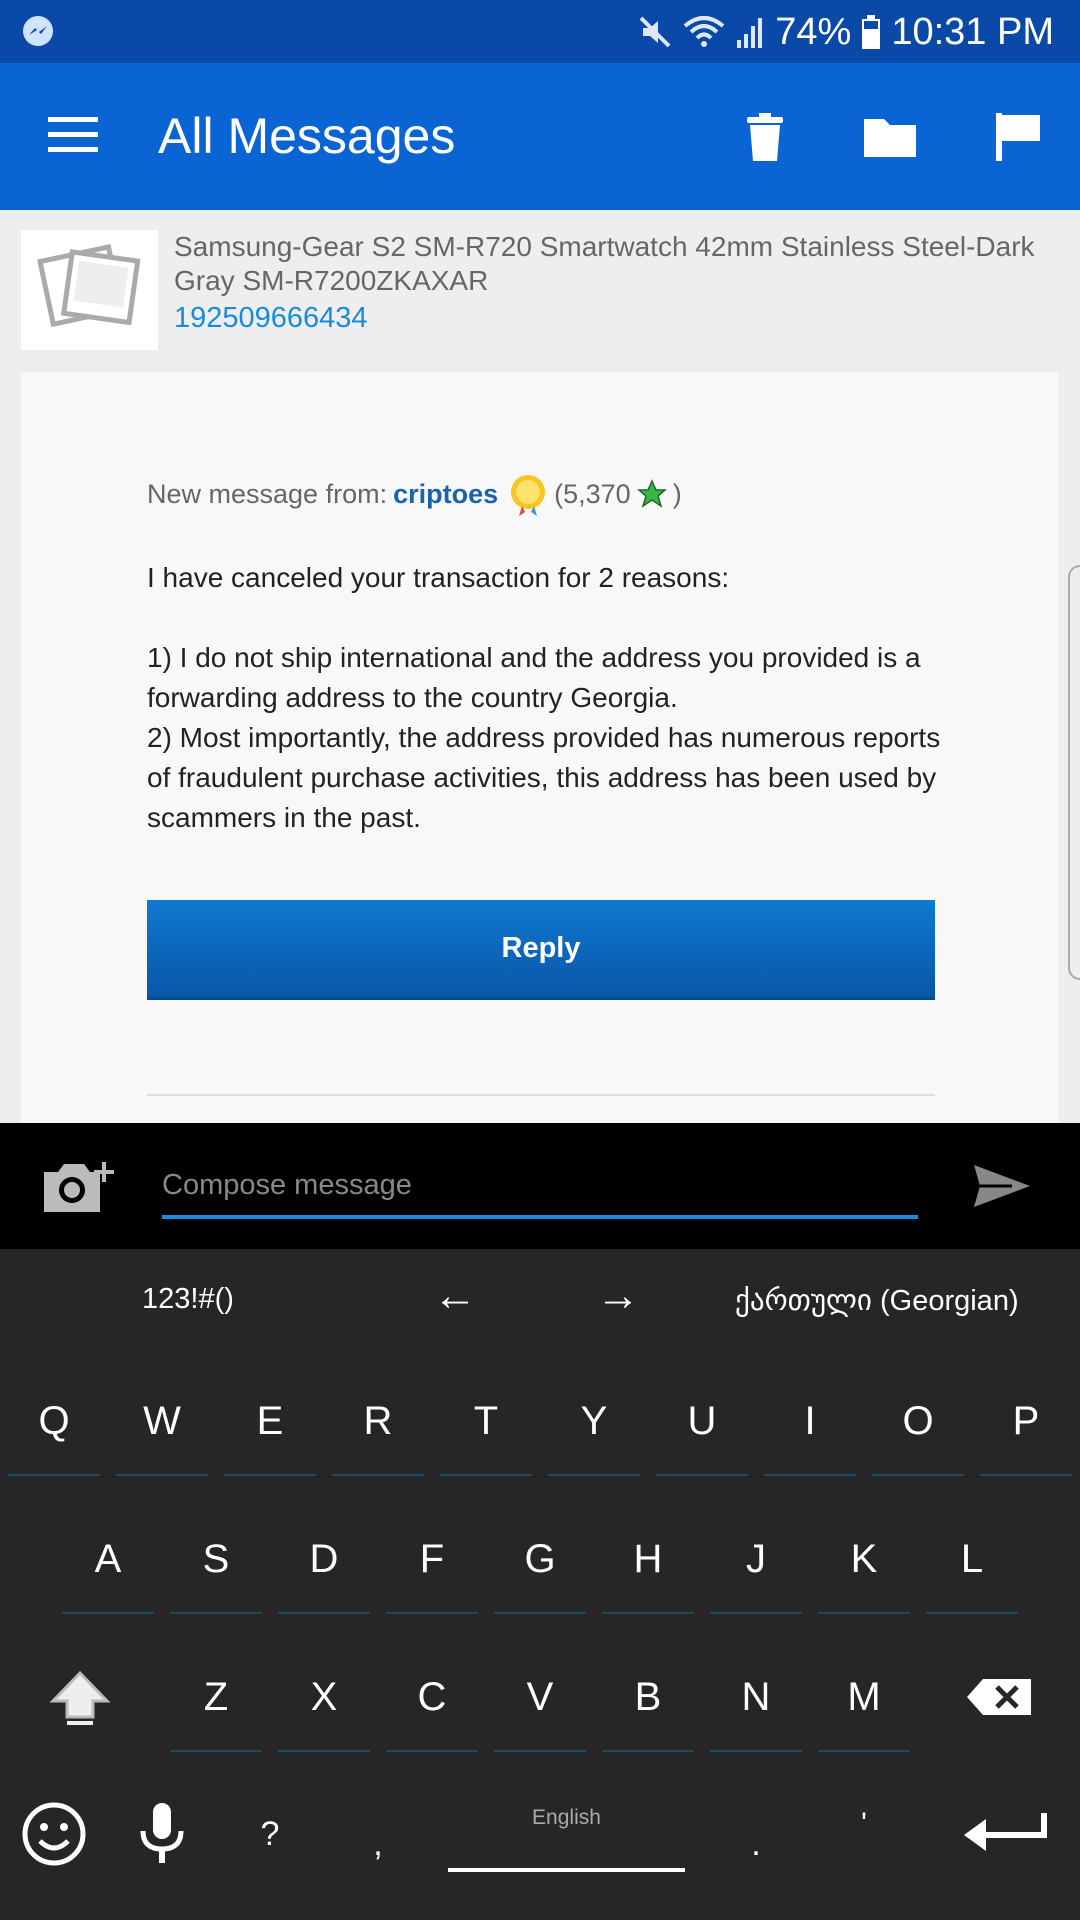 This screenshot has height=1920, width=1080. What do you see at coordinates (1018, 137) in the screenshot?
I see `flag-icon` at bounding box center [1018, 137].